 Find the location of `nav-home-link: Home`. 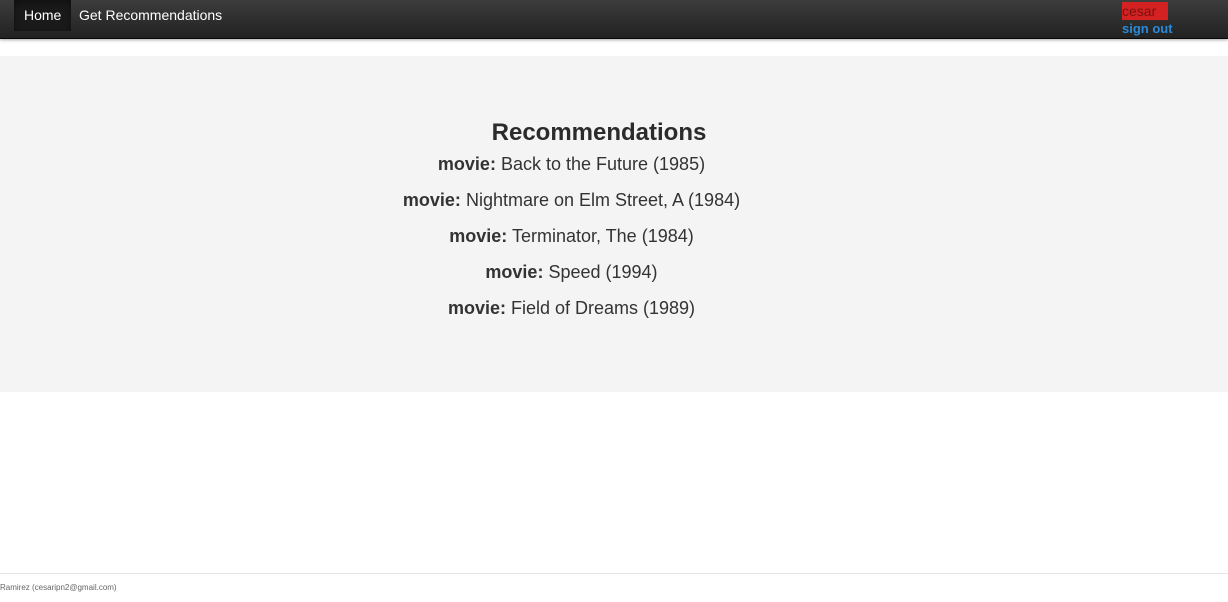

nav-home-link: Home is located at coordinates (43, 15).